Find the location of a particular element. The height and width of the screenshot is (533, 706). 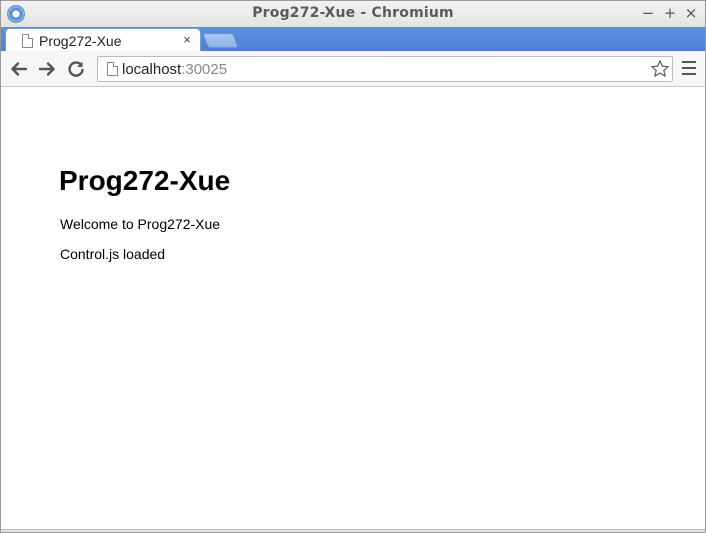

bookmark-star-button is located at coordinates (660, 69).